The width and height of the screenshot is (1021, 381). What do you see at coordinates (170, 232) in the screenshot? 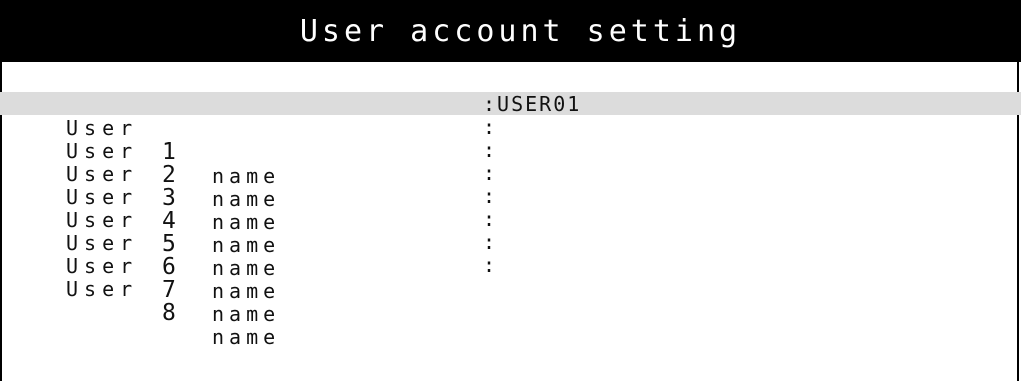
I see `user-row-label: User 5 name` at bounding box center [170, 232].